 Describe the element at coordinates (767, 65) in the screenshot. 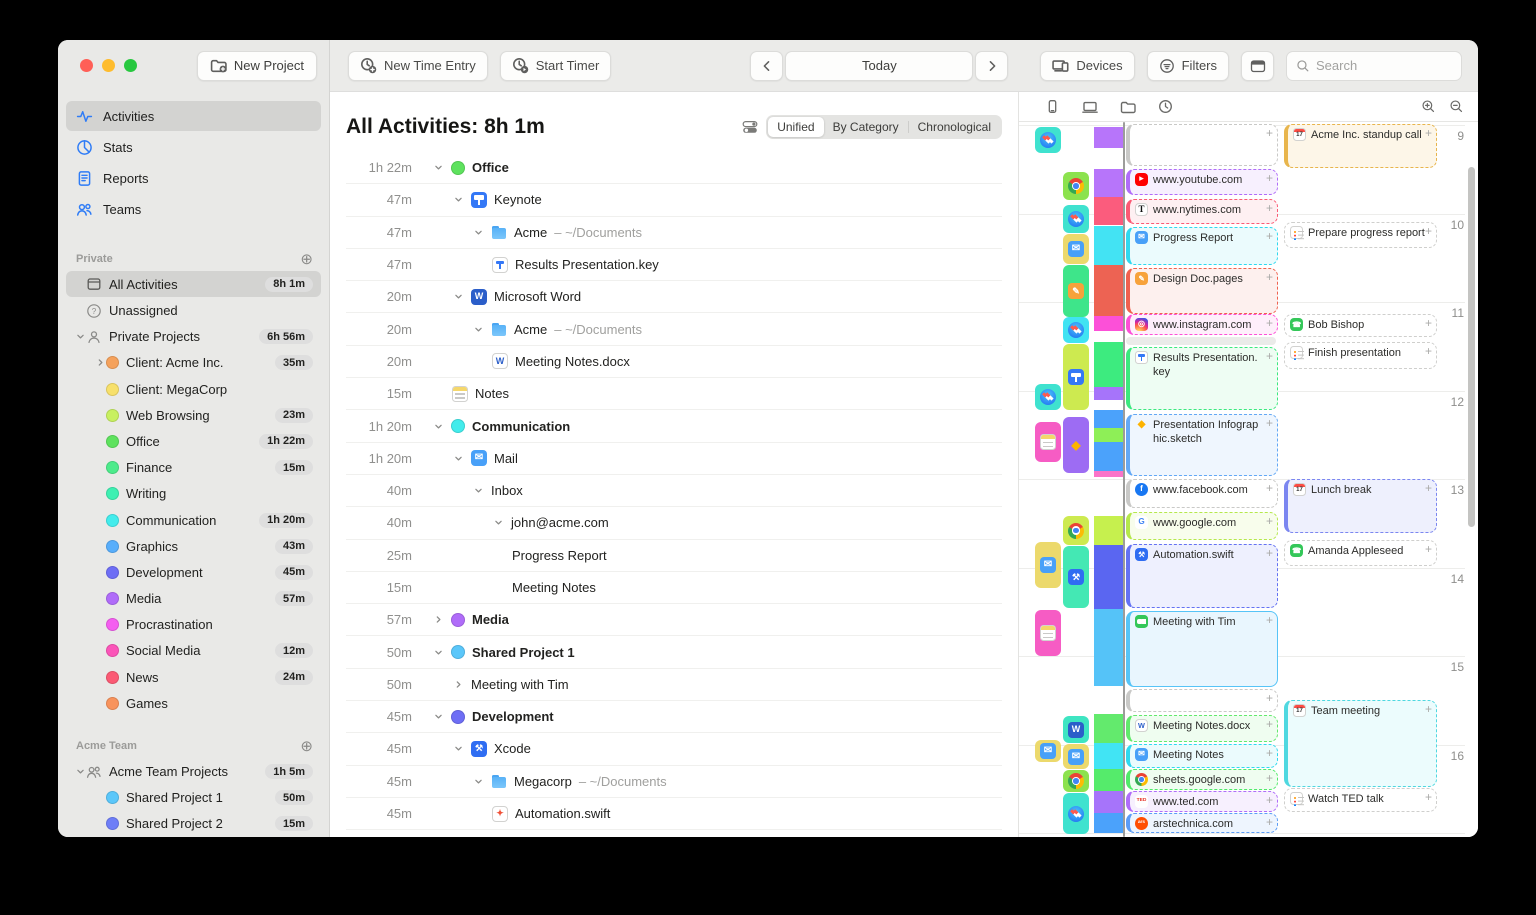

I see `previous-day-button` at that location.